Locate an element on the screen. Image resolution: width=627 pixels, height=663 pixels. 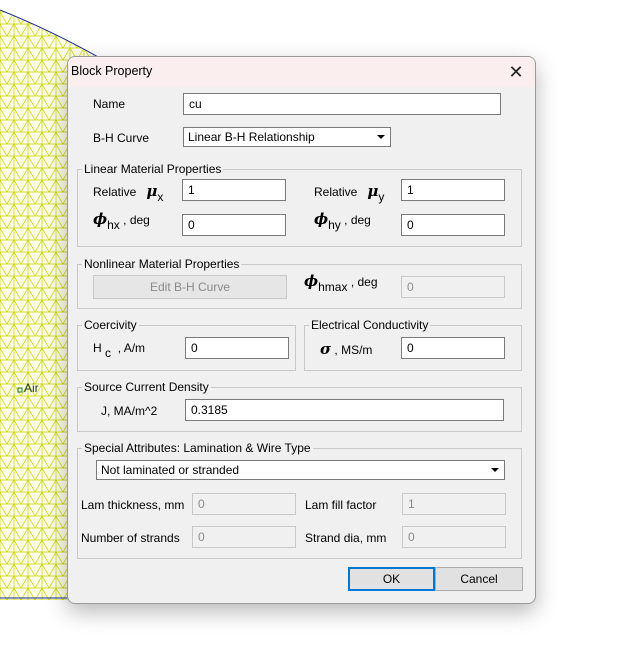
nonlinear-group-label: Nonlinear Material Properties is located at coordinates (162, 264).